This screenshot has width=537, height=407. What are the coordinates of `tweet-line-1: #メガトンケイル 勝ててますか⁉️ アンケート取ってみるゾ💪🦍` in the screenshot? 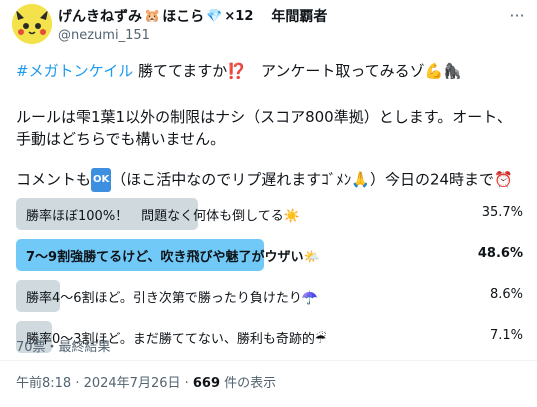 It's located at (239, 71).